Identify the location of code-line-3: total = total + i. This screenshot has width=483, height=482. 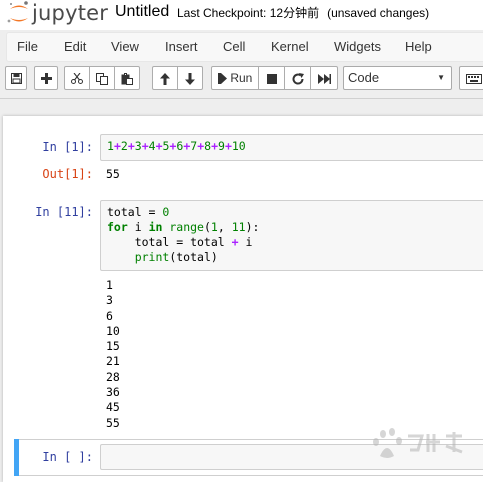
(180, 242).